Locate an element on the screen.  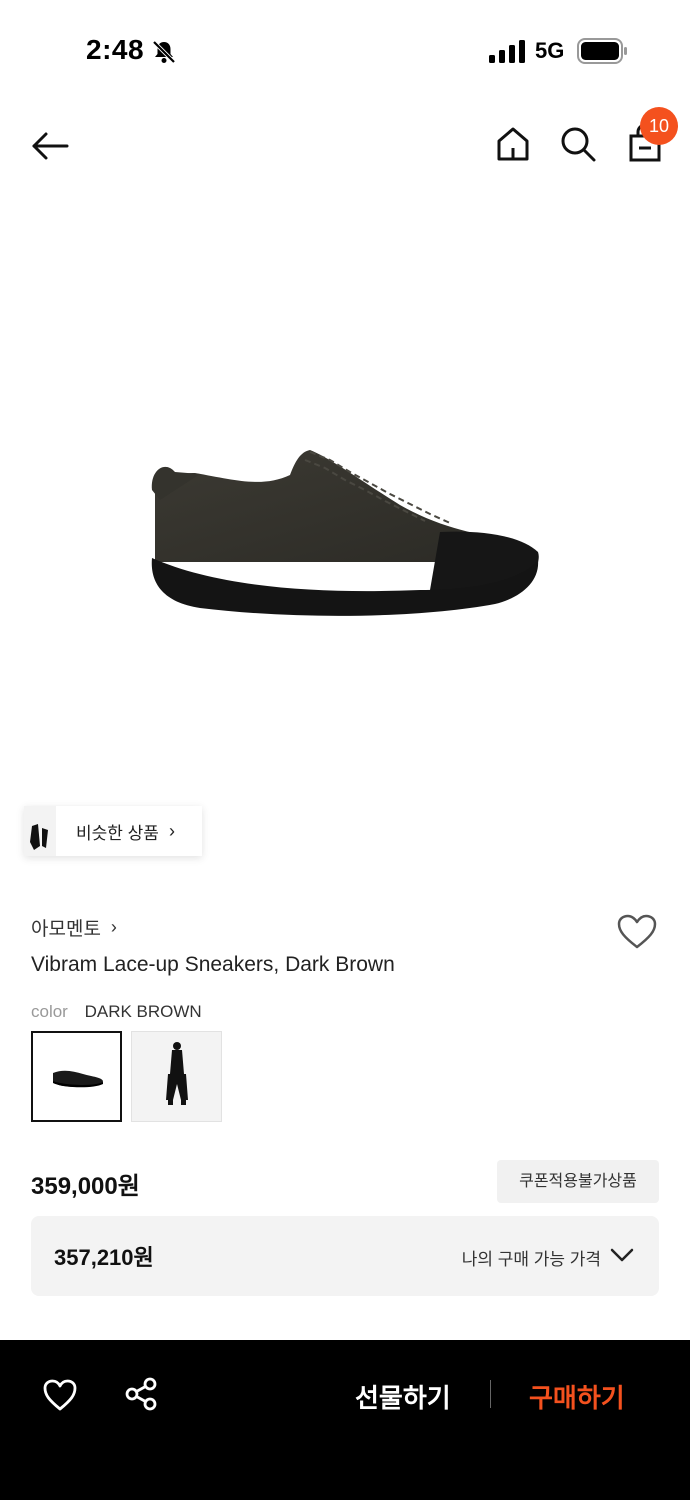
bell-muted-icon is located at coordinates (164, 52).